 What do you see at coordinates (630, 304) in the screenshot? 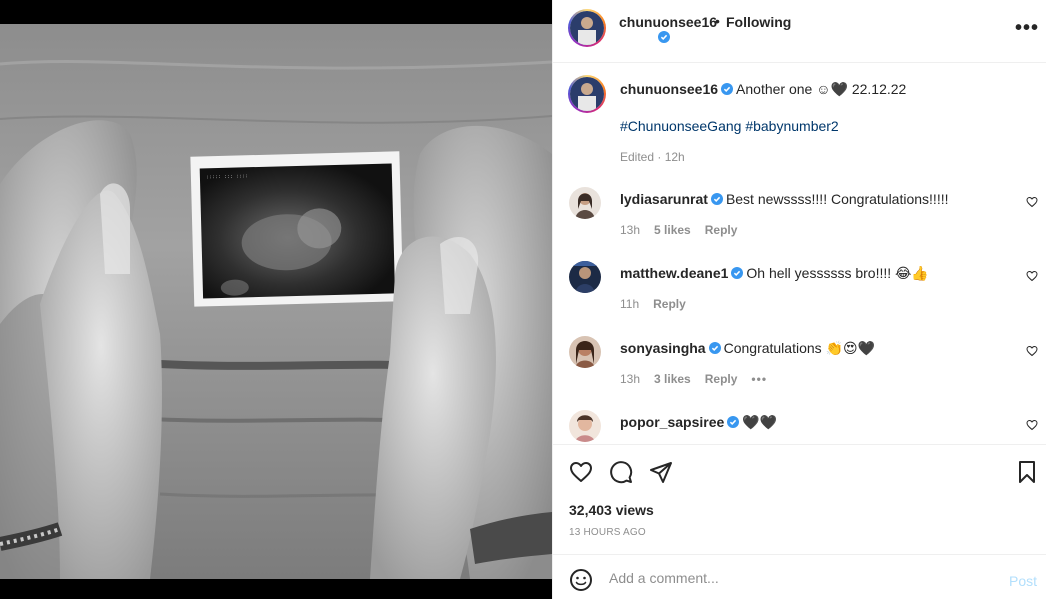
I see `comment-time: 11h` at bounding box center [630, 304].